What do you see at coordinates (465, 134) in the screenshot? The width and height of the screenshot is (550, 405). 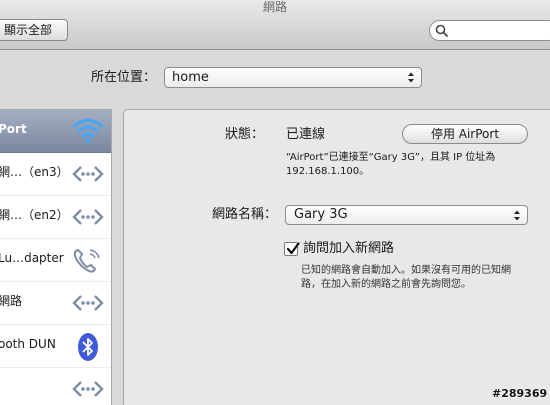 I see `turn-airport-off-button: 停用 AirPort` at bounding box center [465, 134].